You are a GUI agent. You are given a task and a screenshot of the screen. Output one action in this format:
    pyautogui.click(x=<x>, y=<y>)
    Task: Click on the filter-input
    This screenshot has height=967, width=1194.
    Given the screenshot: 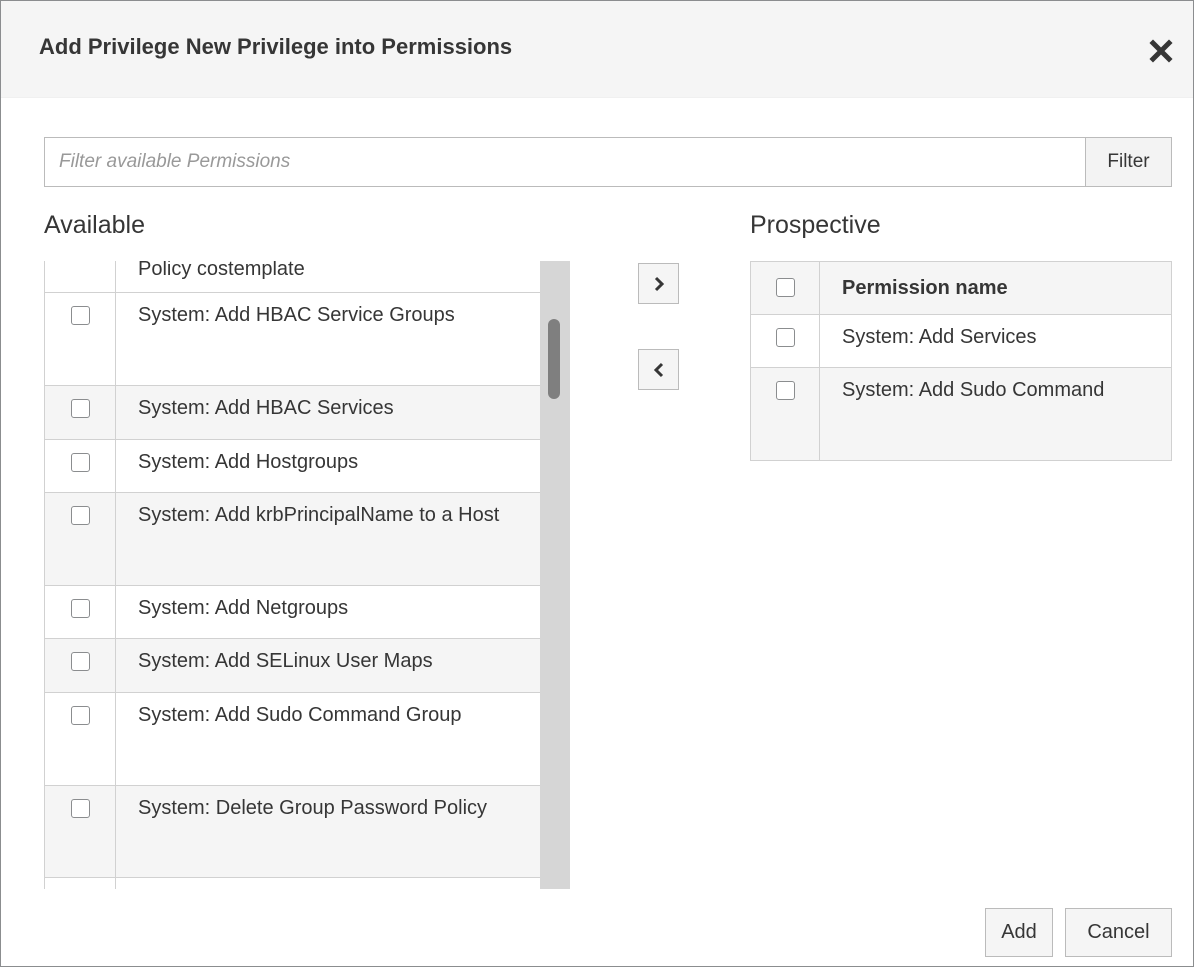 What is the action you would take?
    pyautogui.click(x=565, y=162)
    